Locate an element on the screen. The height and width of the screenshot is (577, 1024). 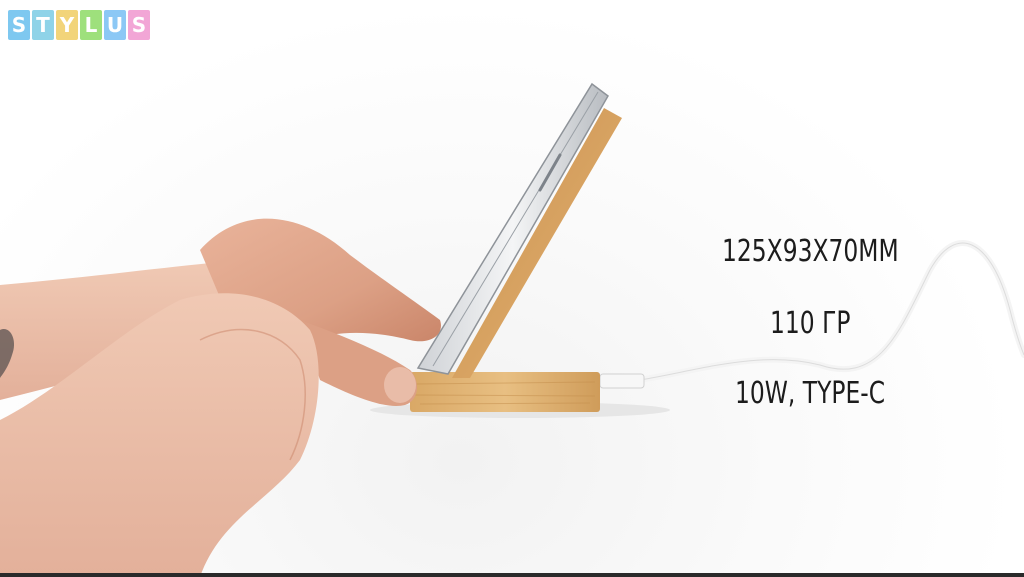
logo-letter-t: T is located at coordinates (43, 25).